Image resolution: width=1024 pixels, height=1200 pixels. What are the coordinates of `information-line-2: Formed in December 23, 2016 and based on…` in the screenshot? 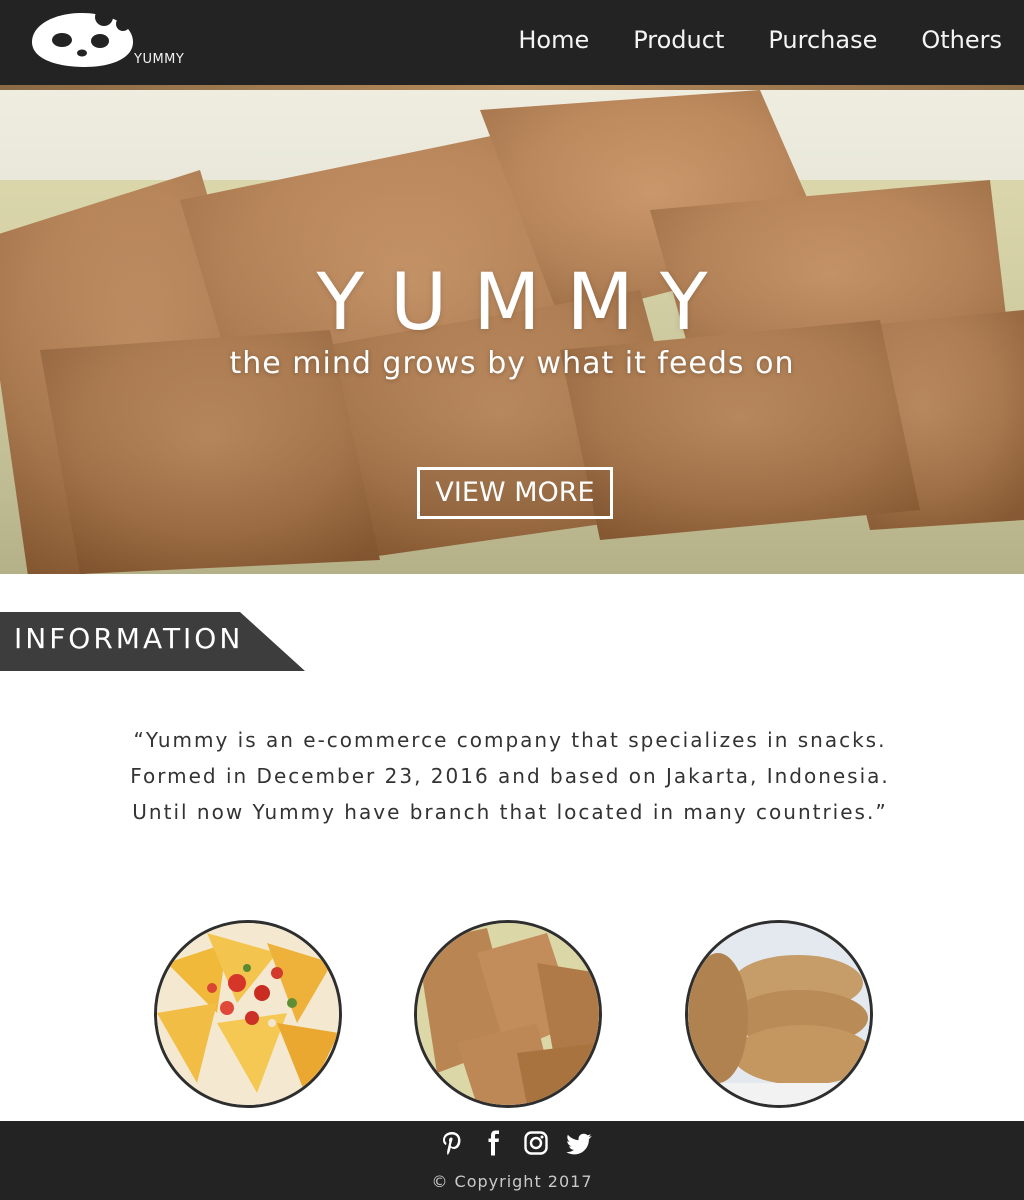 It's located at (510, 776).